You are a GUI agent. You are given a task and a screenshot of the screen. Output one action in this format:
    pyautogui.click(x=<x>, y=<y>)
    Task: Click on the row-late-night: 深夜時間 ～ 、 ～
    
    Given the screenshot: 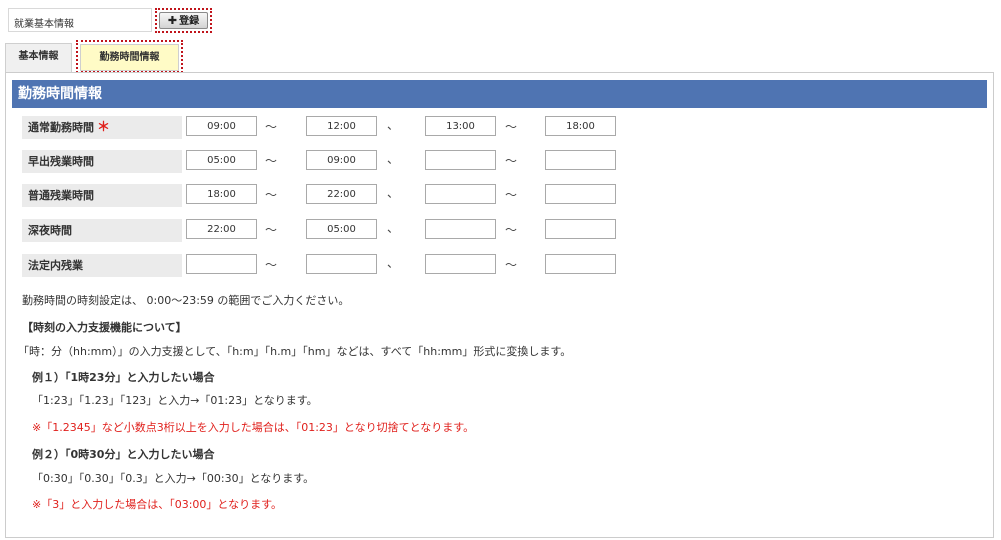 What is the action you would take?
    pyautogui.click(x=372, y=231)
    